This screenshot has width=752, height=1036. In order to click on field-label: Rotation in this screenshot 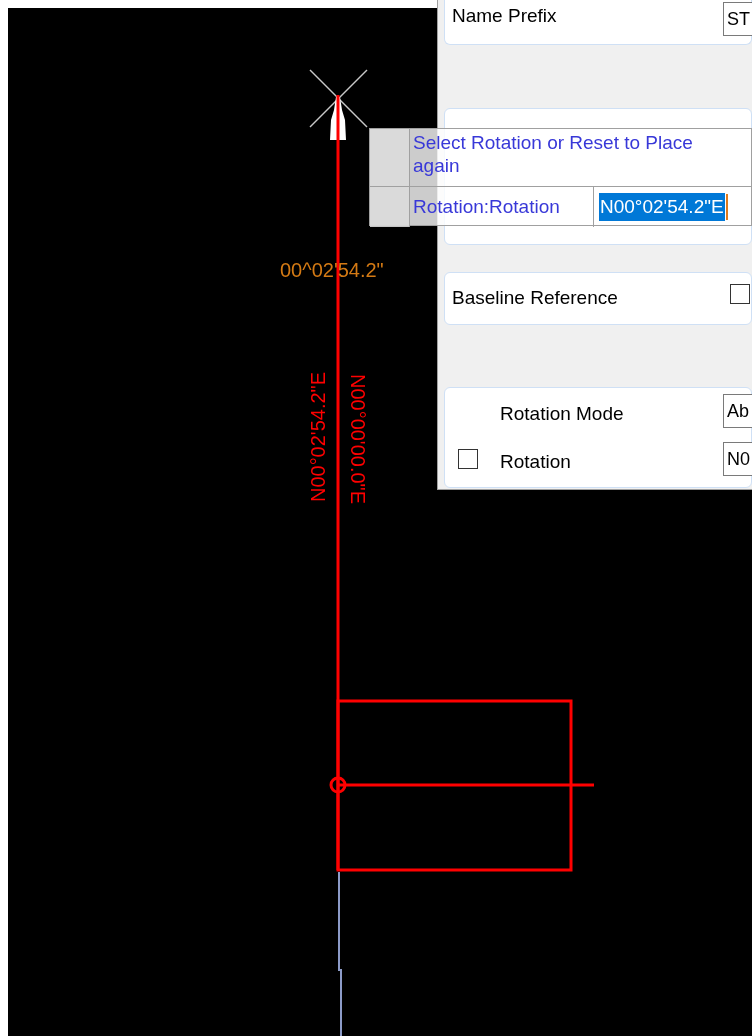, I will do `click(535, 462)`.